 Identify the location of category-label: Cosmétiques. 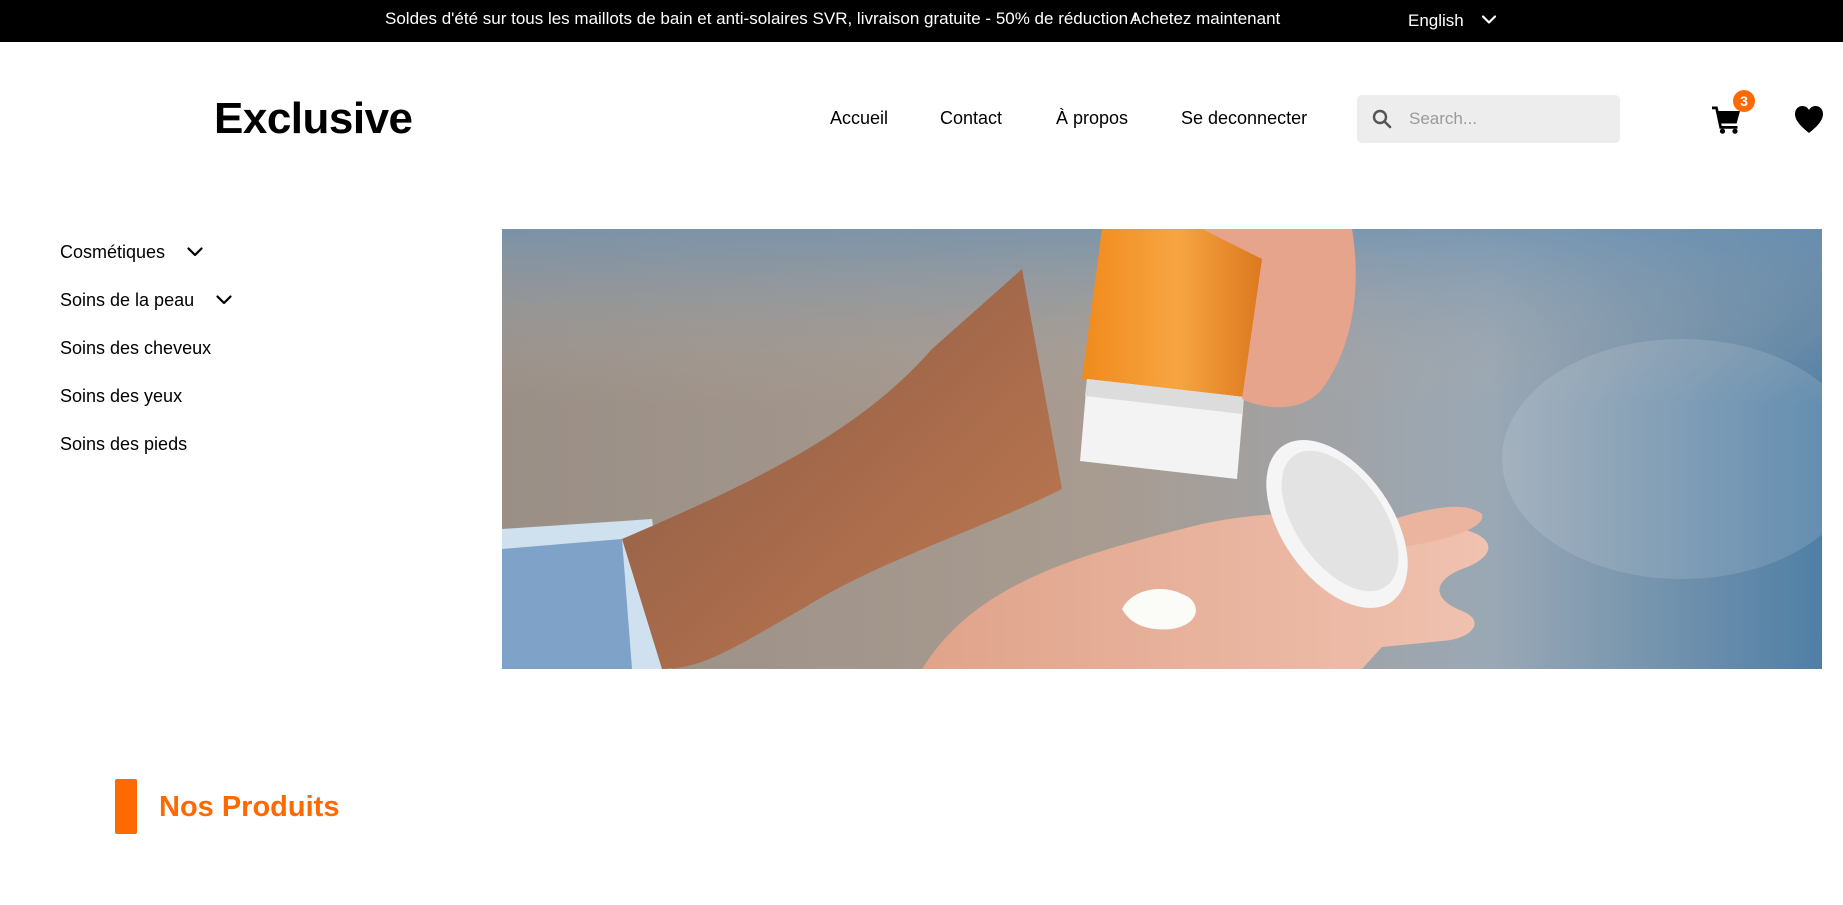
(113, 251).